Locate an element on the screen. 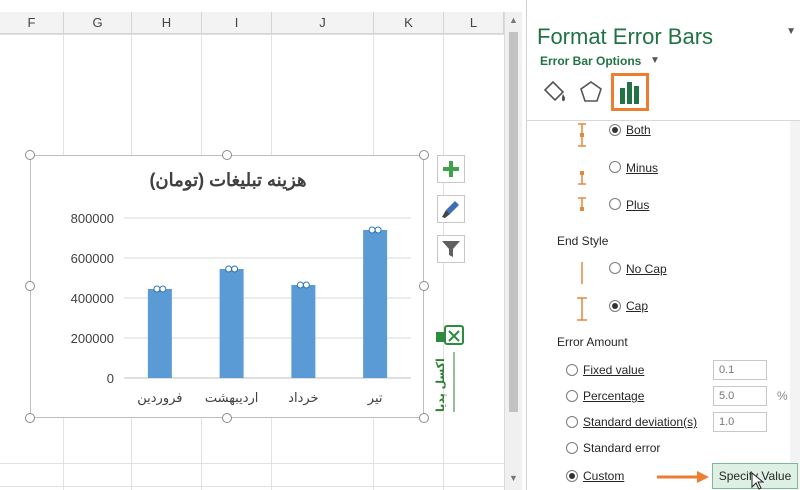 The width and height of the screenshot is (800, 490). column-header-j: J is located at coordinates (323, 23).